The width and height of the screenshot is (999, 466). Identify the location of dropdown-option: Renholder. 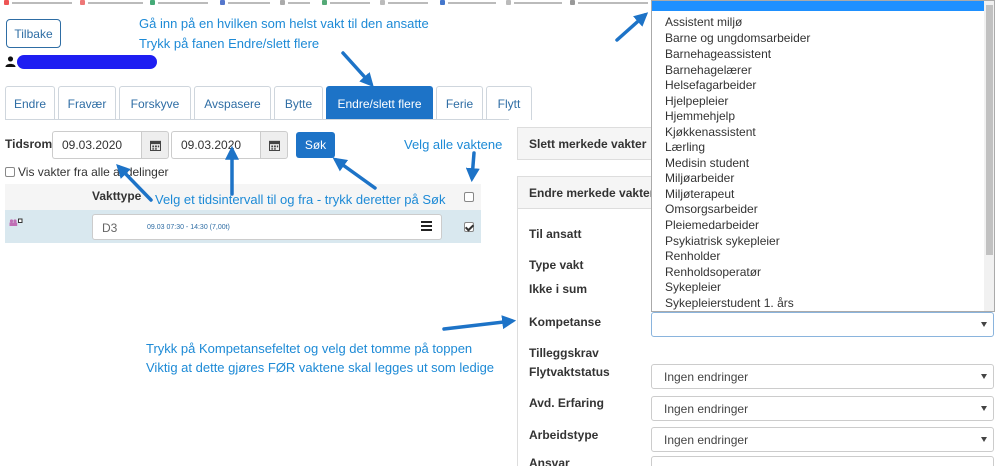
(692, 256).